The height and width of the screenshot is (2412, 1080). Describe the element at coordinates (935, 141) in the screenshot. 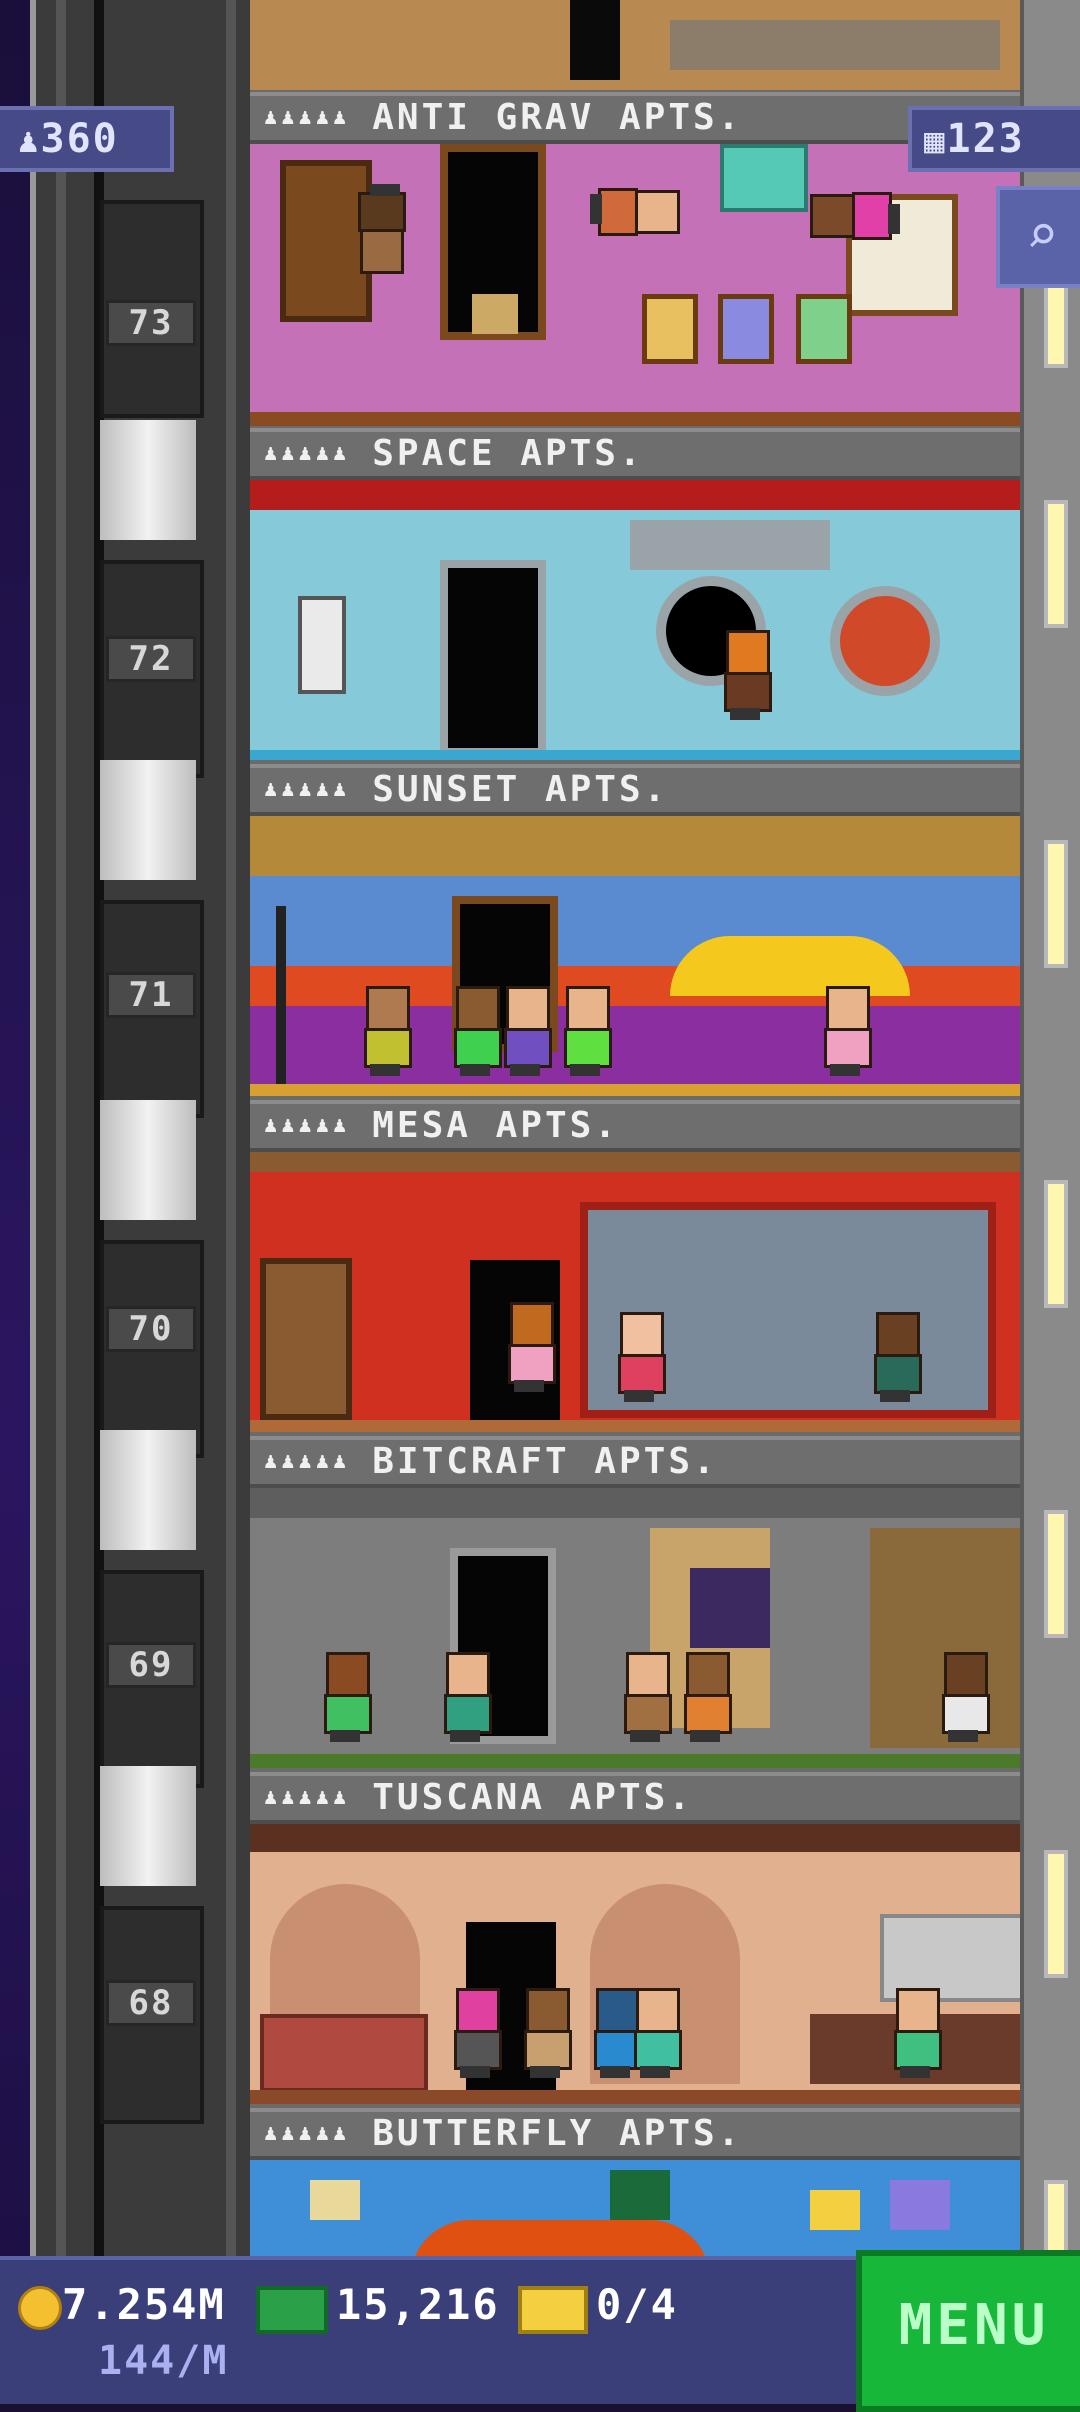

I see `building-icon: ▦` at that location.